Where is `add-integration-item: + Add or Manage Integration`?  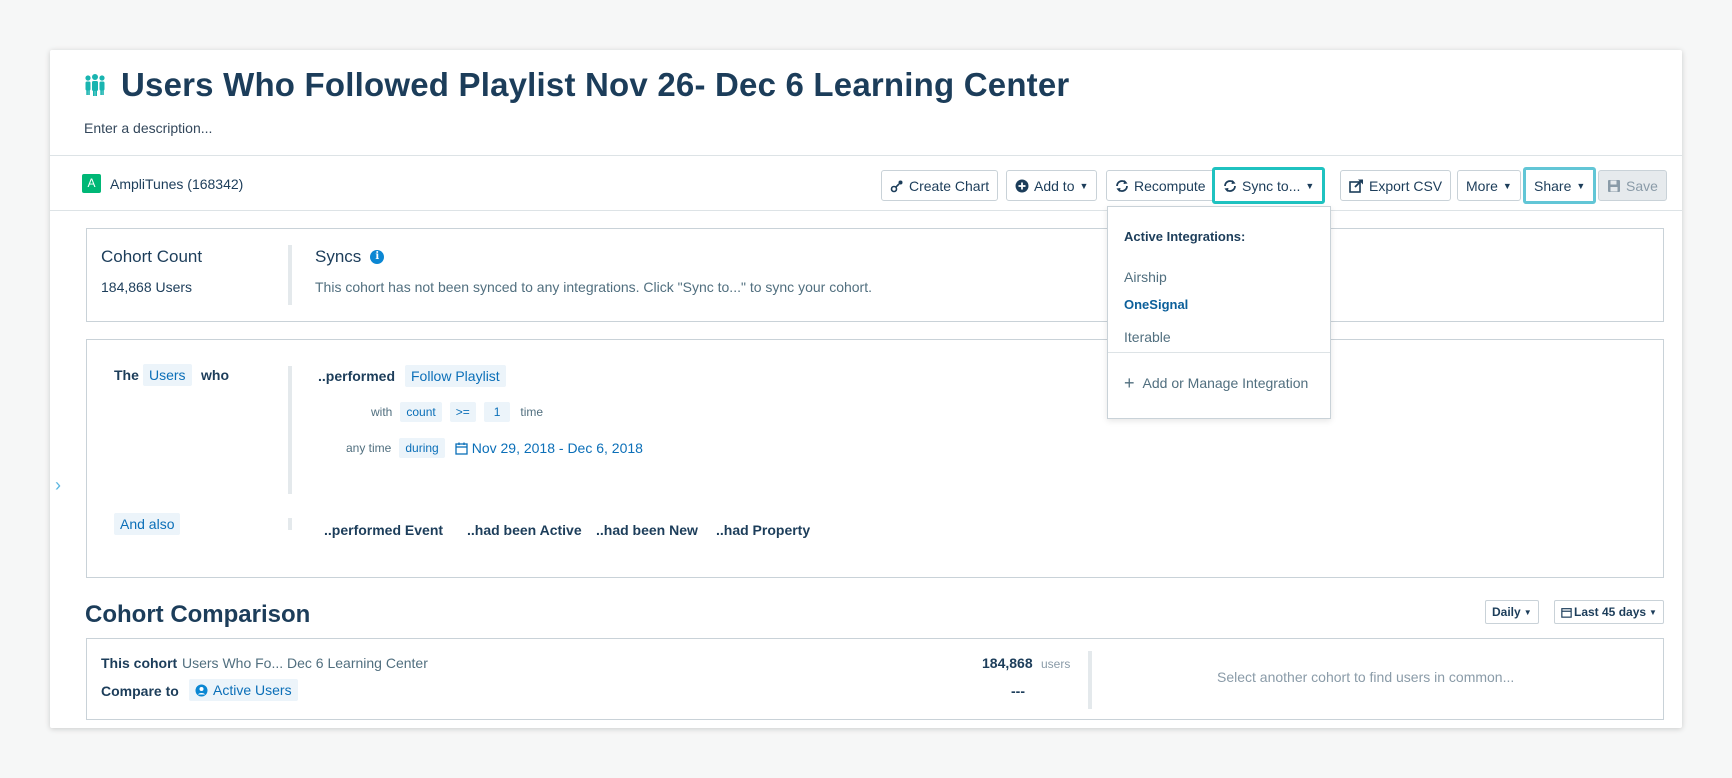
add-integration-item: + Add or Manage Integration is located at coordinates (1216, 383).